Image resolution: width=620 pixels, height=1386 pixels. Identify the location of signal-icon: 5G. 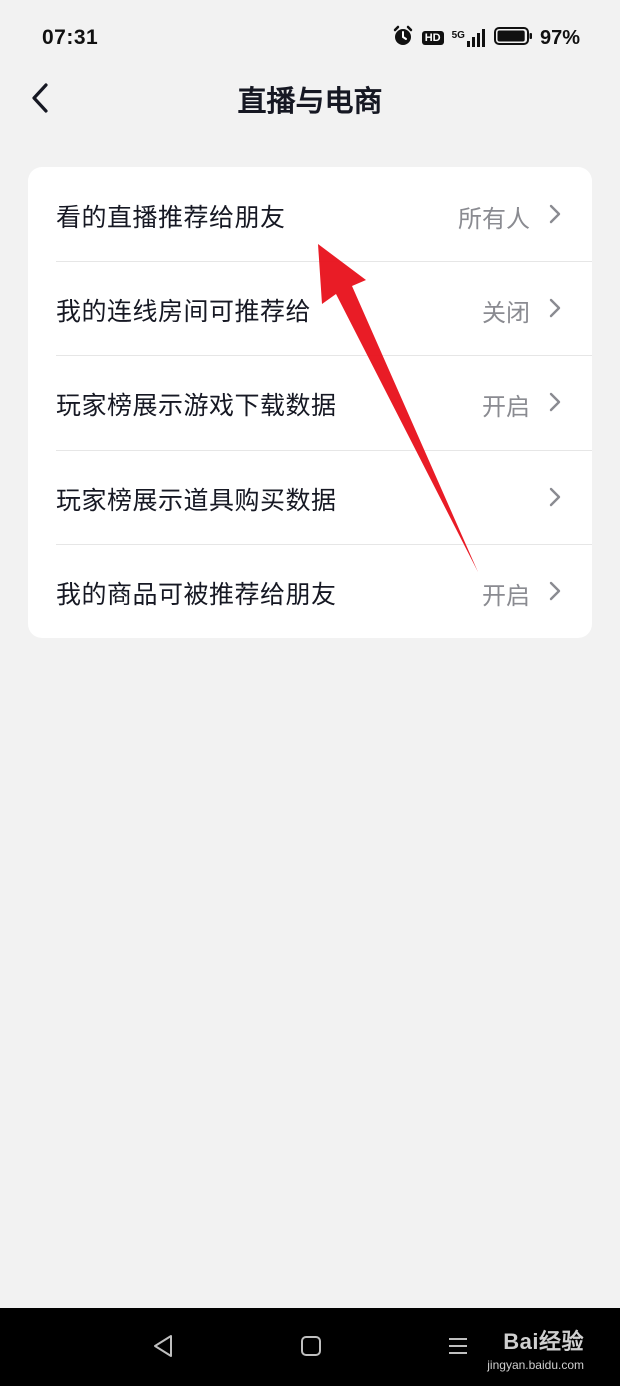
(469, 38).